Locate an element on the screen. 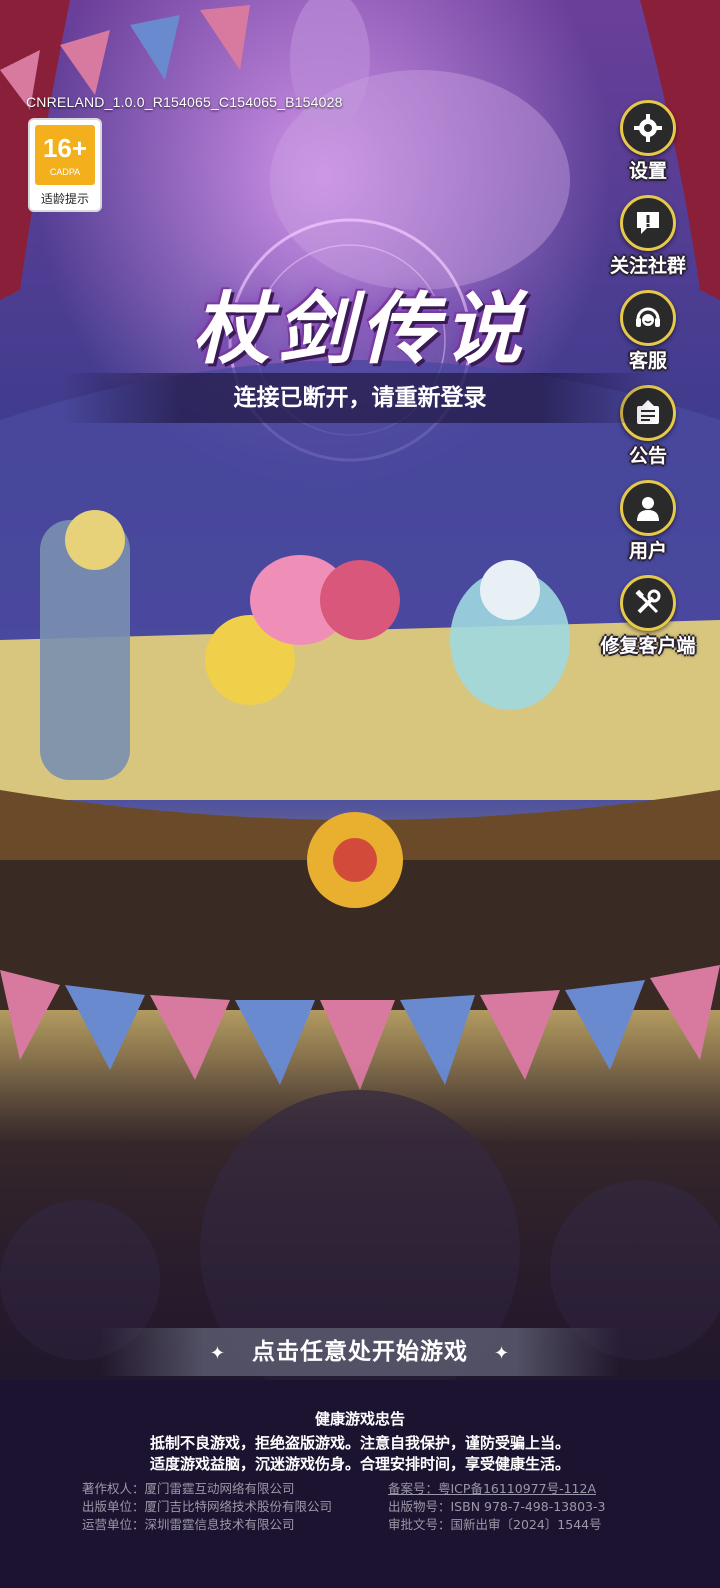  settings-label: 设置 is located at coordinates (647, 171).